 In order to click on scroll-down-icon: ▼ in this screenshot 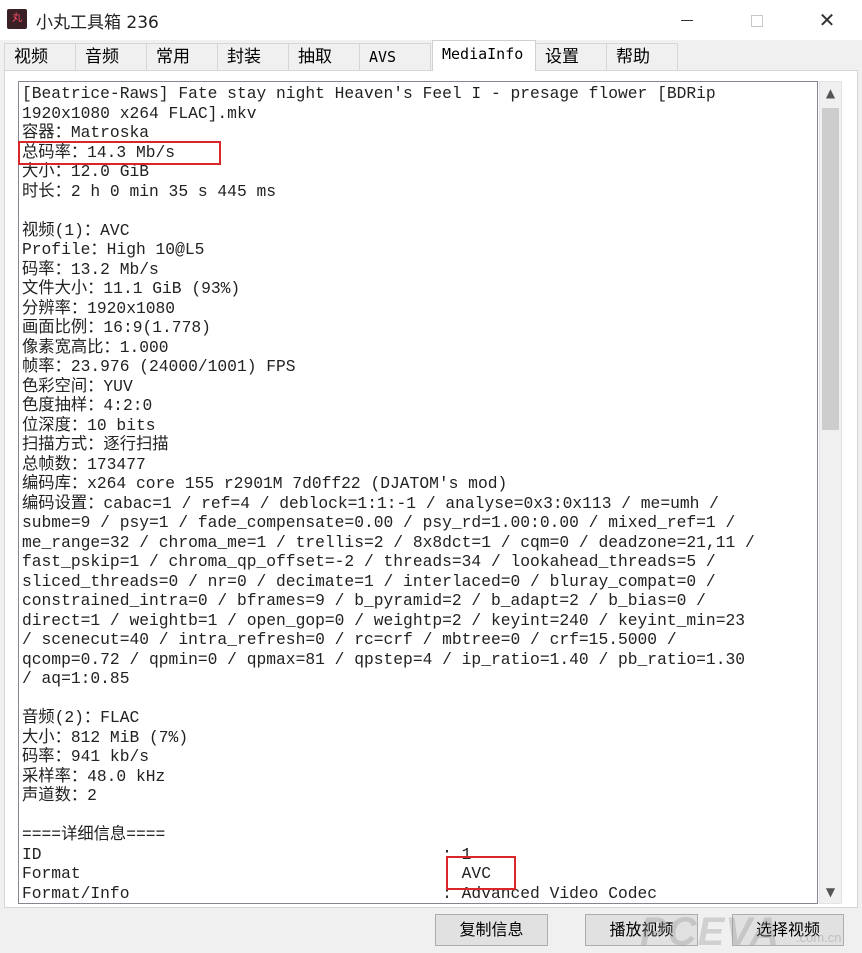, I will do `click(830, 892)`.